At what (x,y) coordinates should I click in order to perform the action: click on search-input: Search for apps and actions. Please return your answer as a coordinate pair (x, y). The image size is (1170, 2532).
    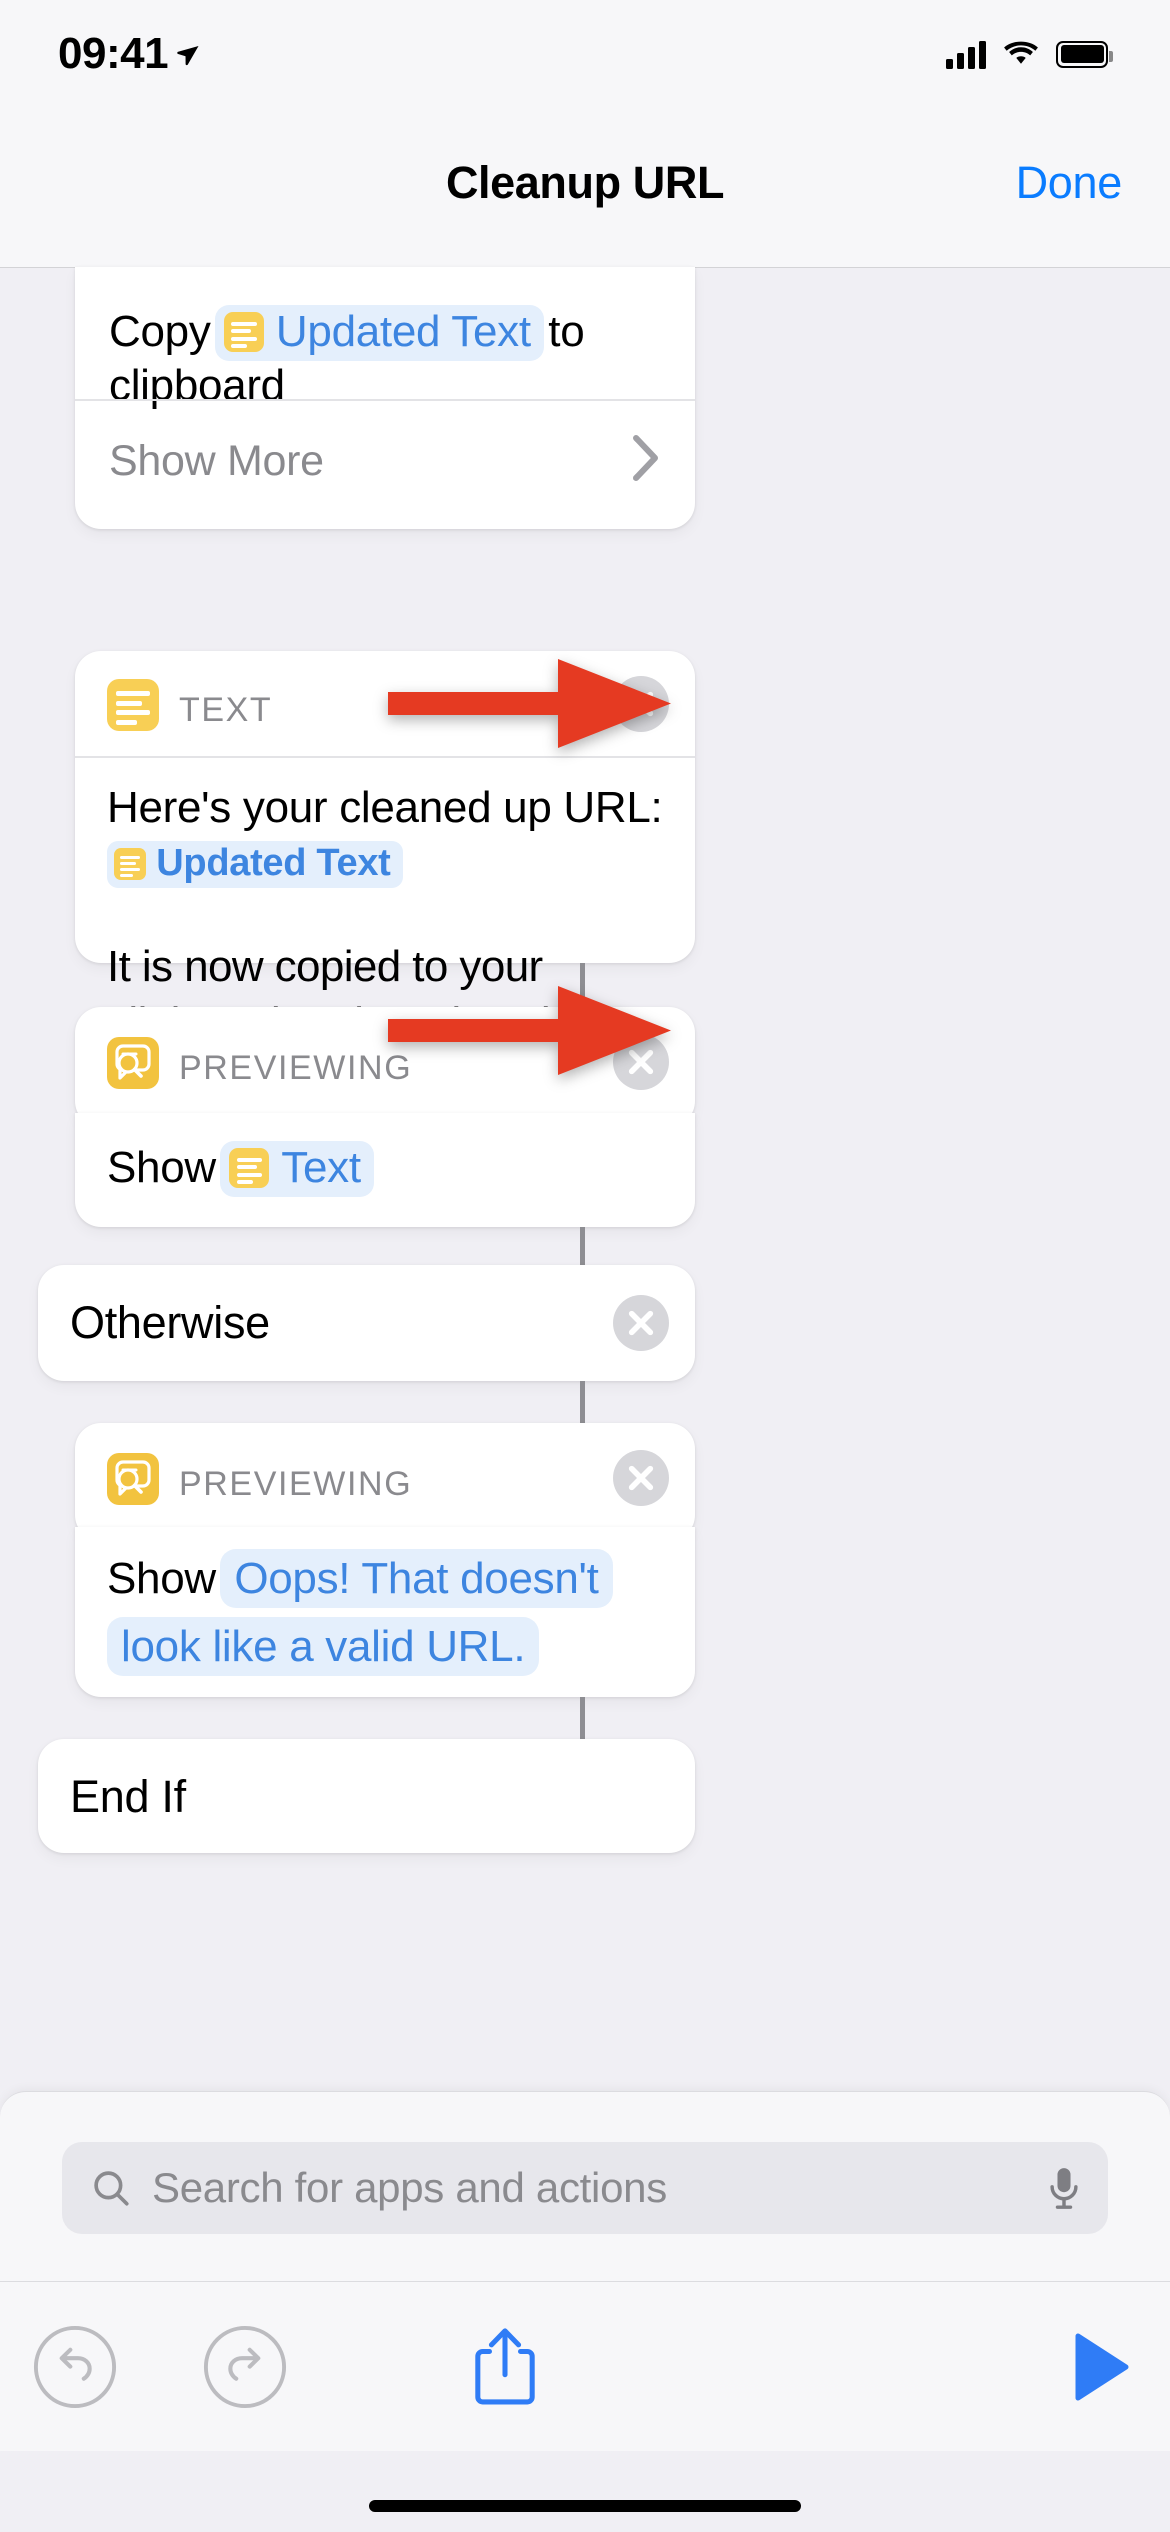
    Looking at the image, I should click on (585, 2188).